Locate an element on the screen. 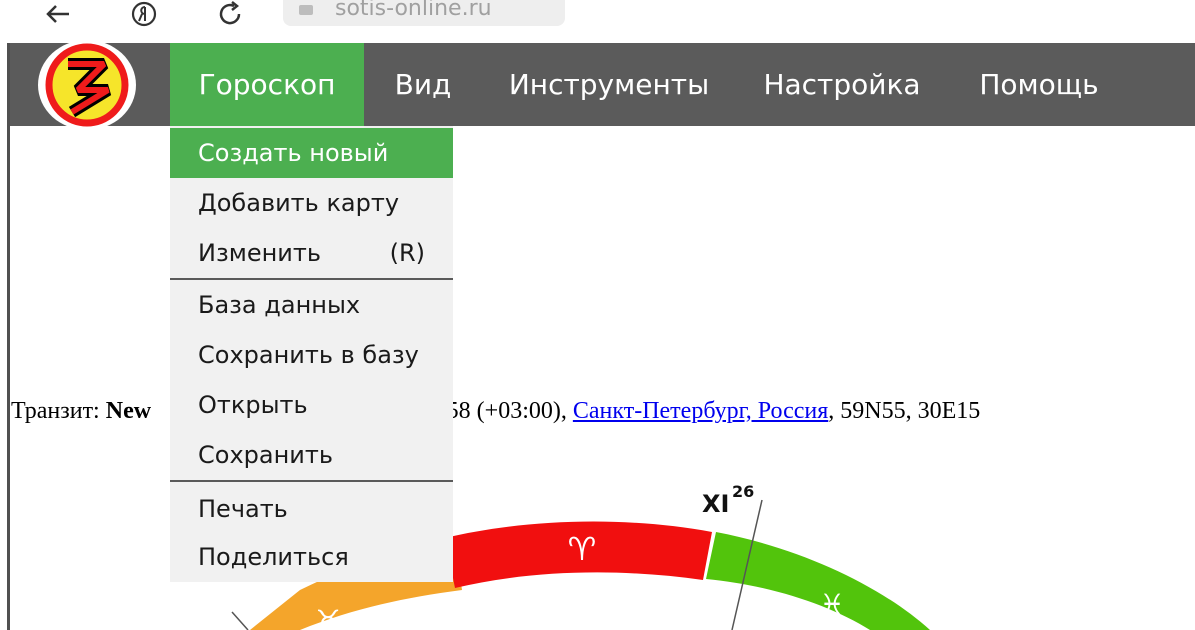 Image resolution: width=1195 pixels, height=630 pixels. menu-save-to-db: Сохранить в базу is located at coordinates (311, 355).